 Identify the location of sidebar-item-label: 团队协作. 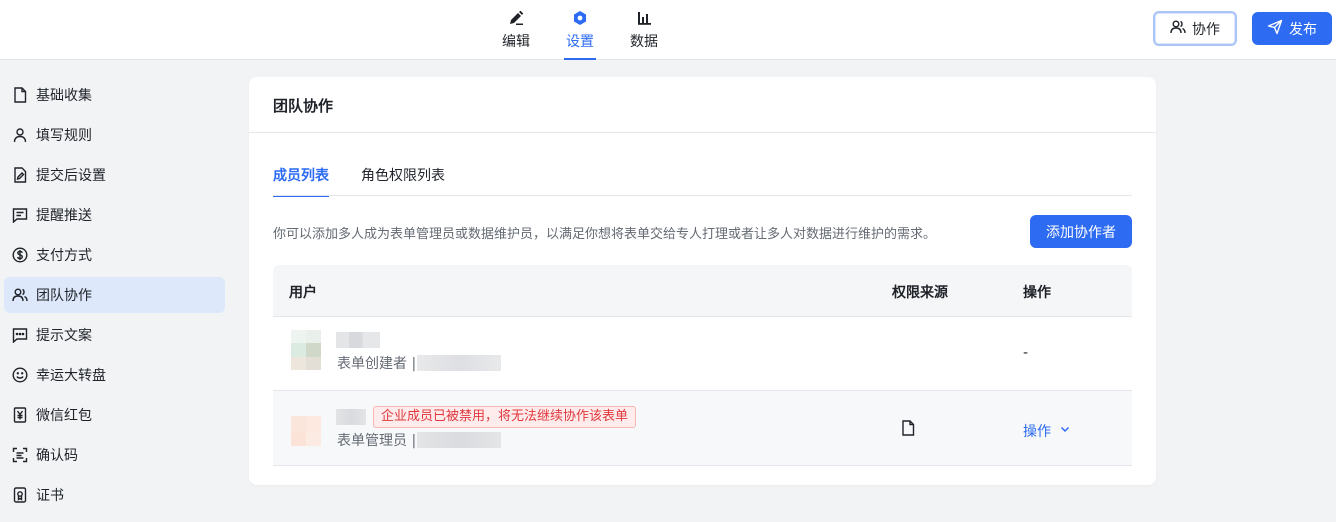
(64, 296).